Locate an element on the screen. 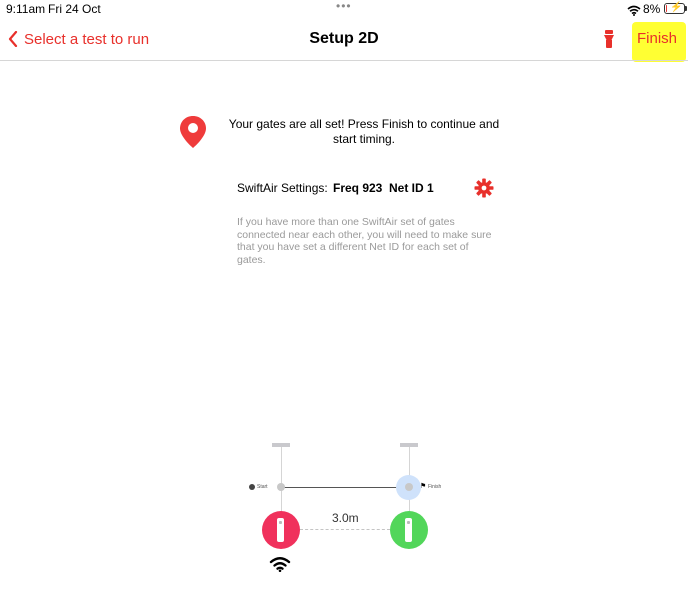 This screenshot has height=590, width=688. start-node is located at coordinates (281, 487).